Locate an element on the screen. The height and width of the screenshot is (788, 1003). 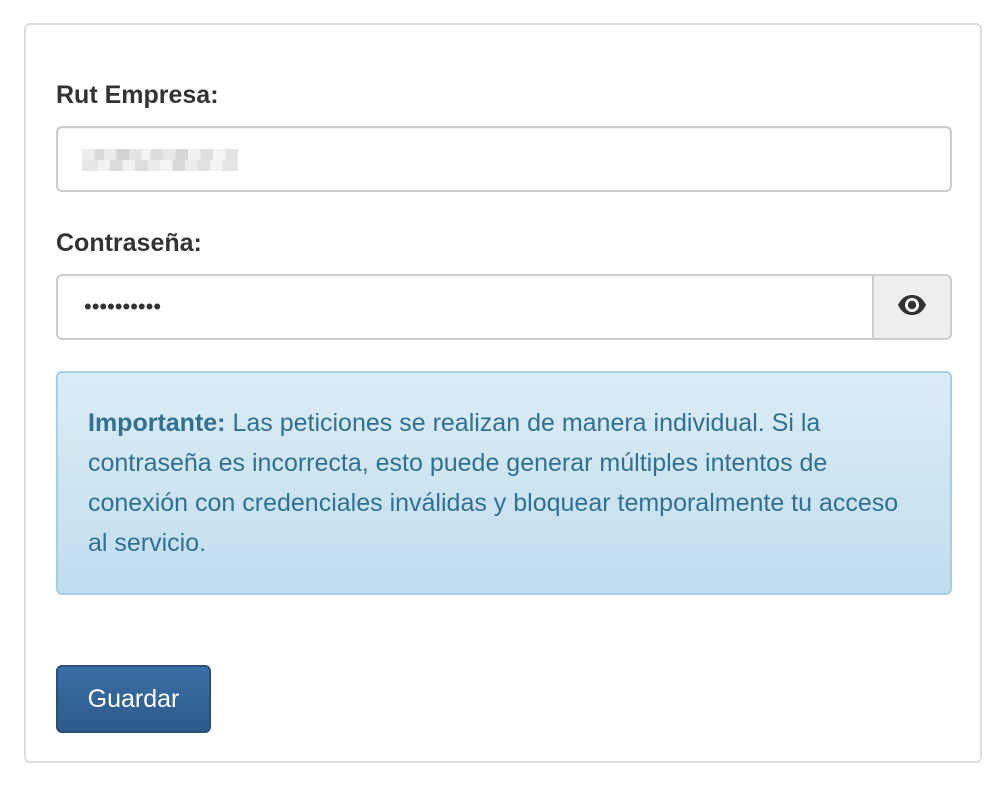
toggle-password-visibility-button is located at coordinates (912, 307).